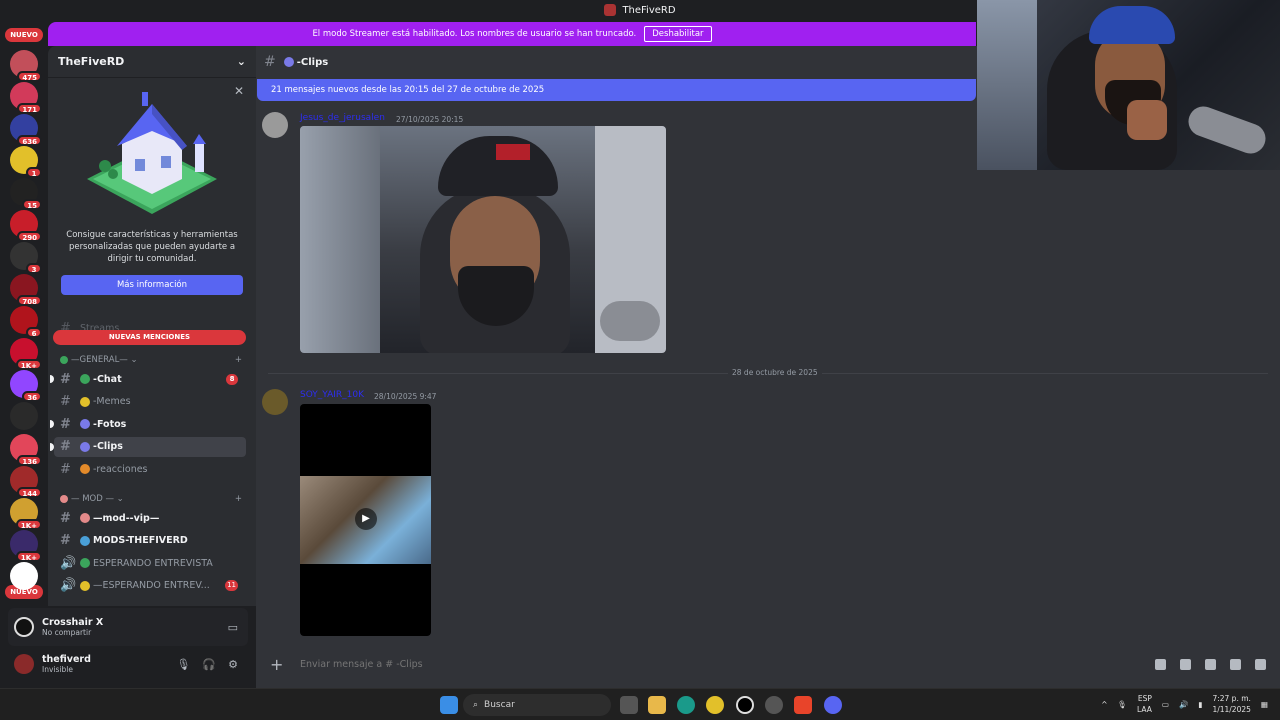 This screenshot has width=1280, height=720. What do you see at coordinates (1183, 704) in the screenshot?
I see `volume-icon: 🔊` at bounding box center [1183, 704].